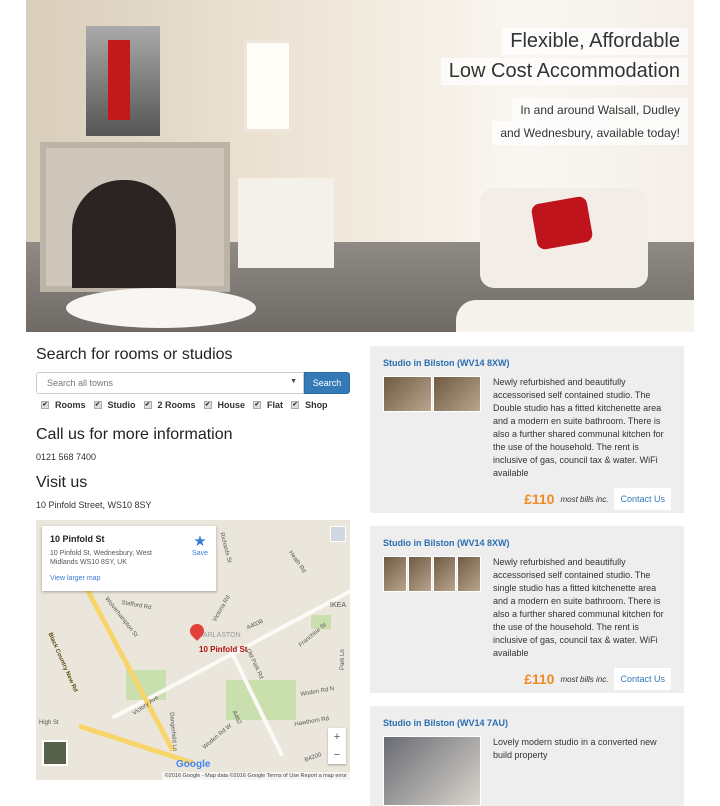 This screenshot has height=806, width=720. What do you see at coordinates (77, 539) in the screenshot?
I see `map-place-name: 10 Pinfold St` at bounding box center [77, 539].